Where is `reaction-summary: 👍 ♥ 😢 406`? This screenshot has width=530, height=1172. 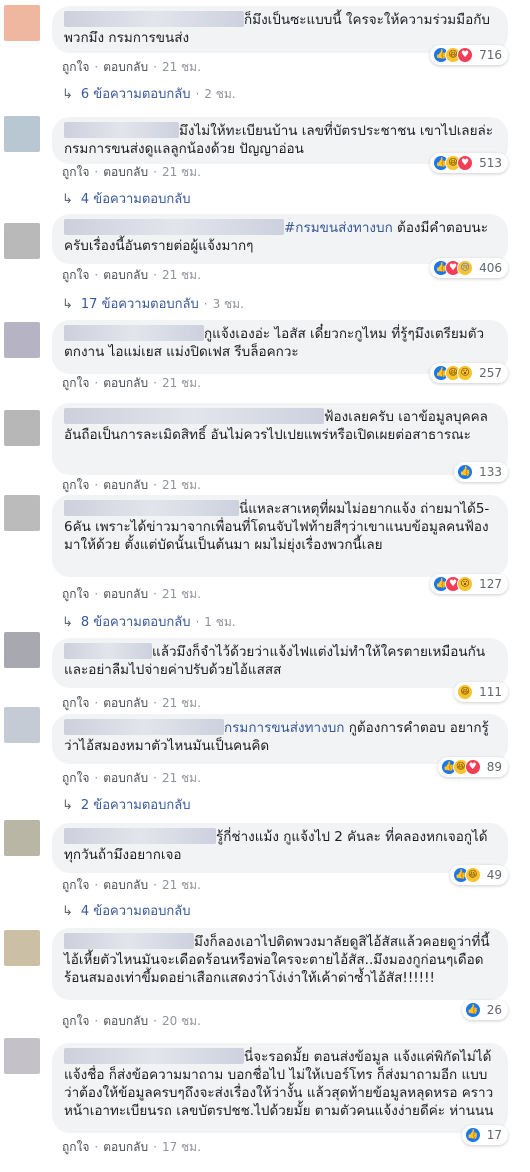
reaction-summary: 👍 ♥ 😢 406 is located at coordinates (469, 268).